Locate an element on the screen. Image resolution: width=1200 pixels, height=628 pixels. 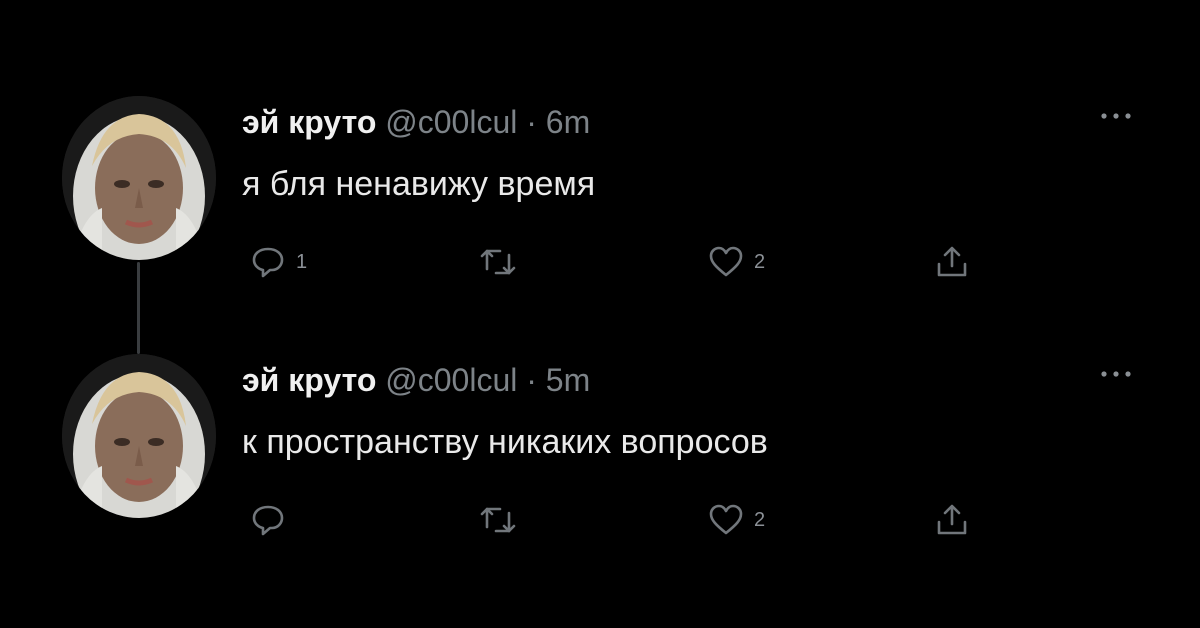
timestamp: 5m is located at coordinates (568, 380).